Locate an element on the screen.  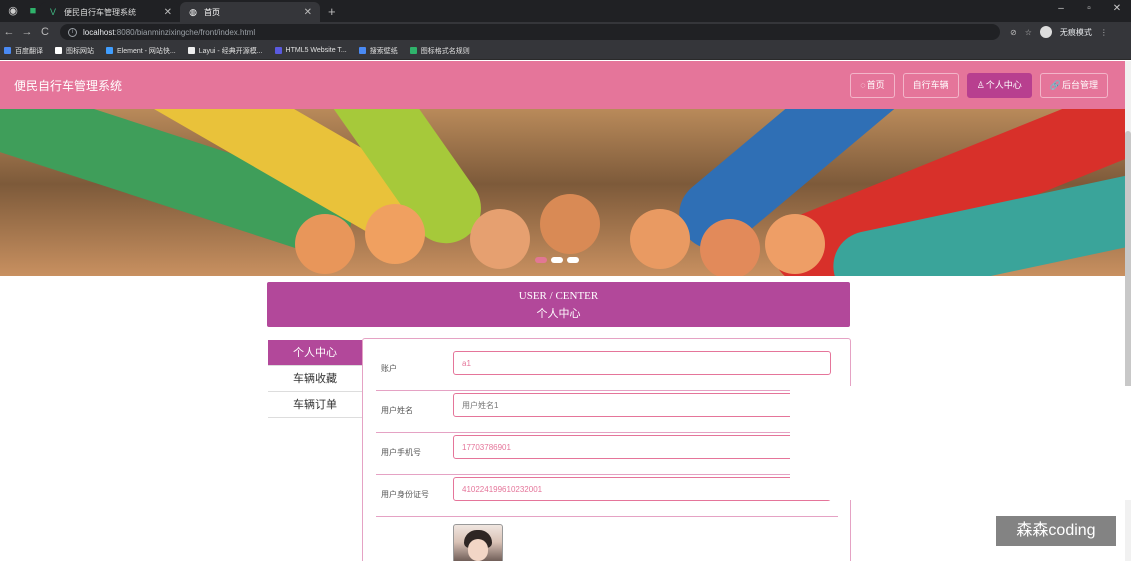
menu-item-favorites: 车辆收藏 is located at coordinates (315, 379).